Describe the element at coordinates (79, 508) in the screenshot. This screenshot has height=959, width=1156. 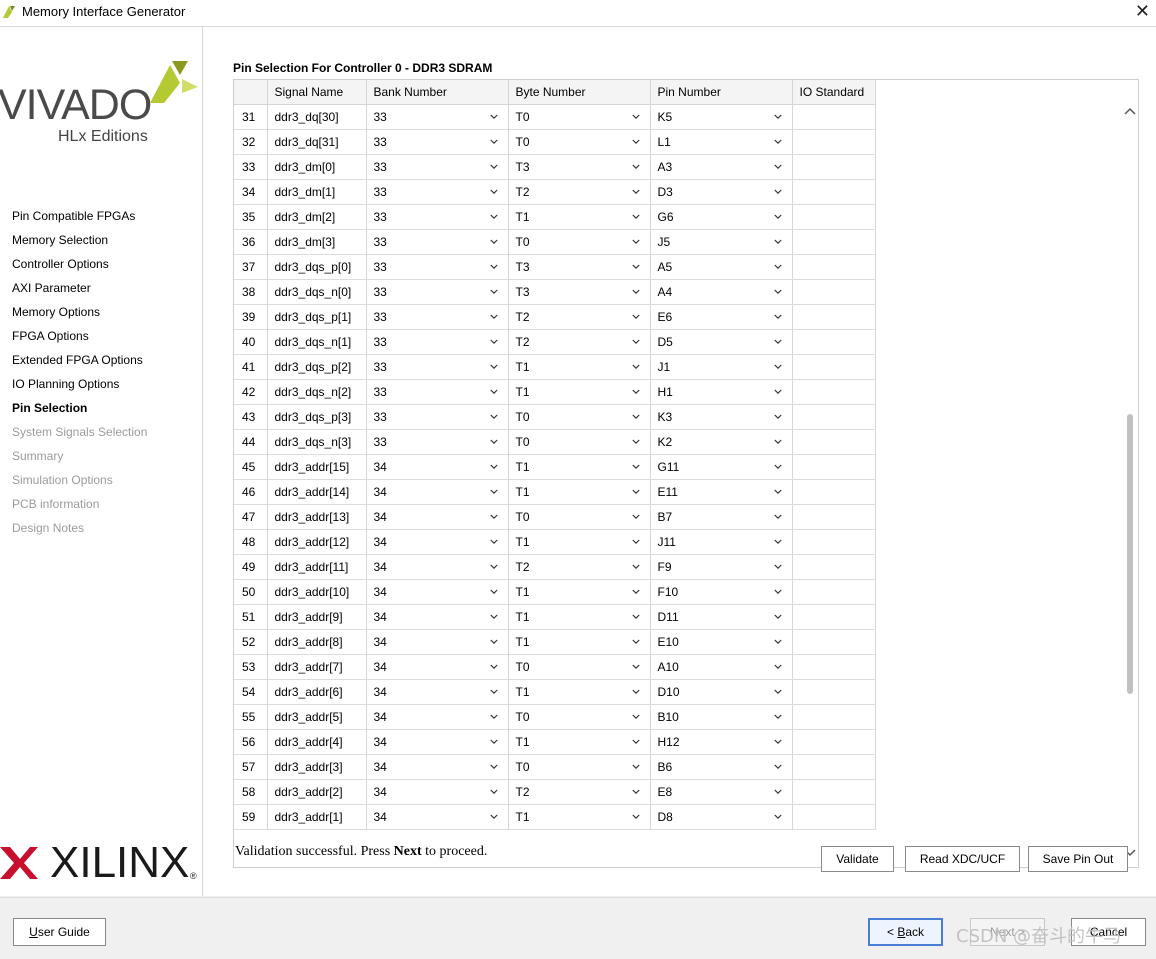
I see `sidebar-item-pcb-information: PCB information` at that location.